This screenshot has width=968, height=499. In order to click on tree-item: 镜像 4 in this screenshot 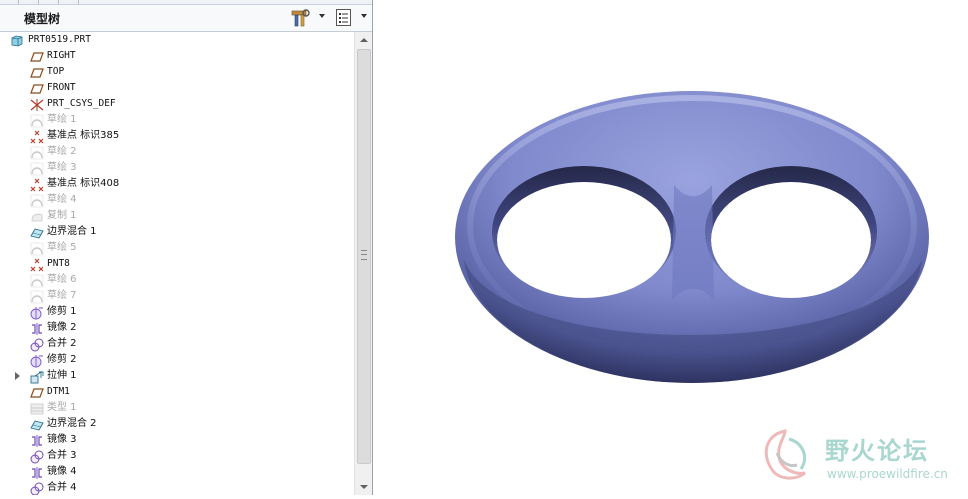, I will do `click(176, 472)`.